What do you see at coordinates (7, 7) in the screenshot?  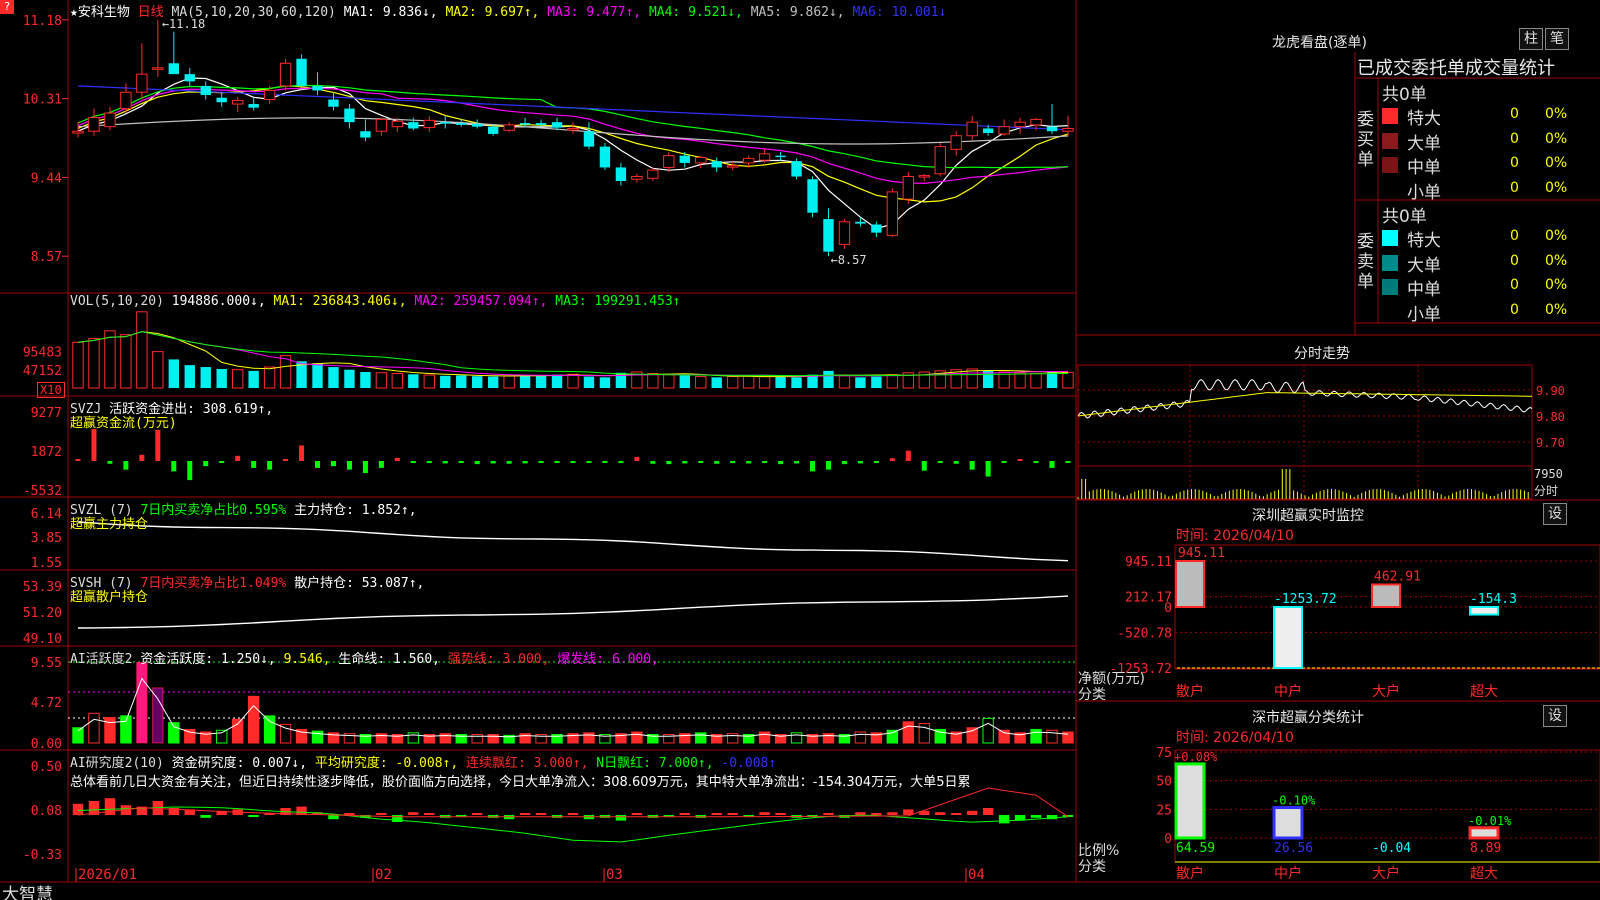 I see `help-icon: ?` at bounding box center [7, 7].